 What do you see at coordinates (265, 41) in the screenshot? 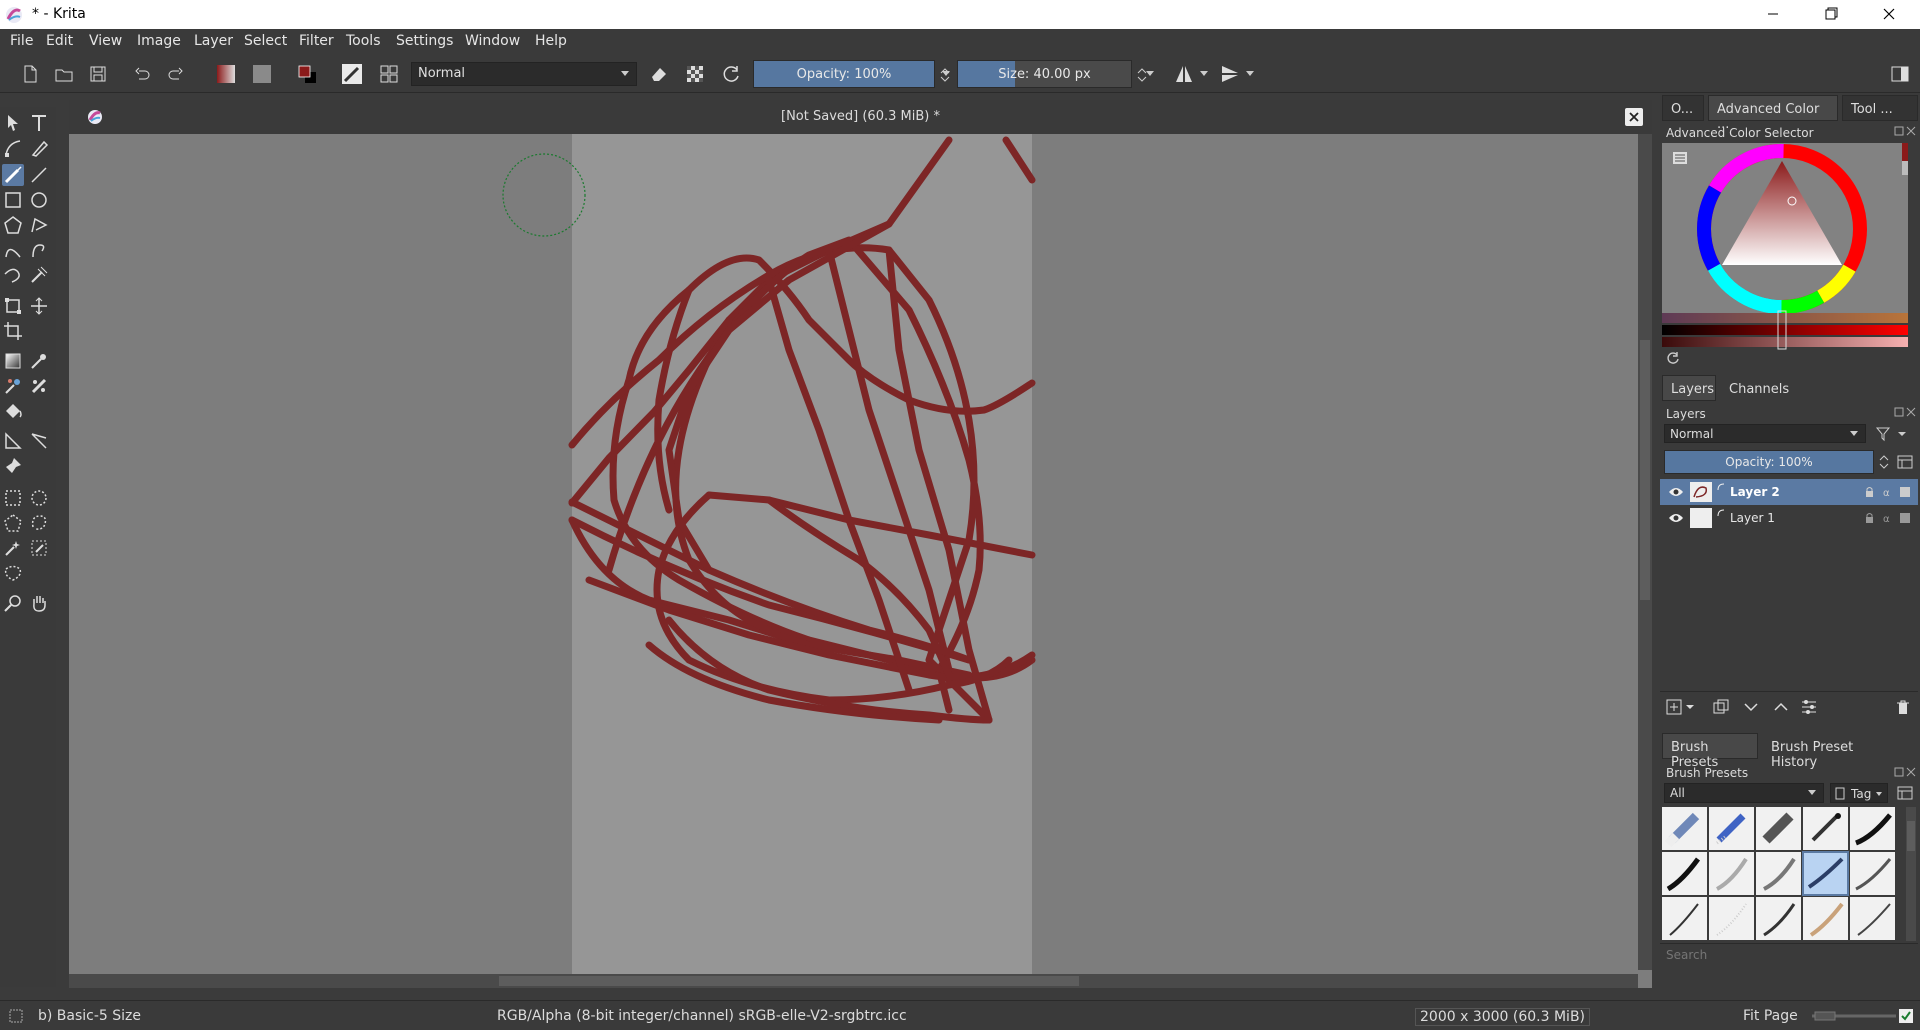
I see `menu-select: Select` at bounding box center [265, 41].